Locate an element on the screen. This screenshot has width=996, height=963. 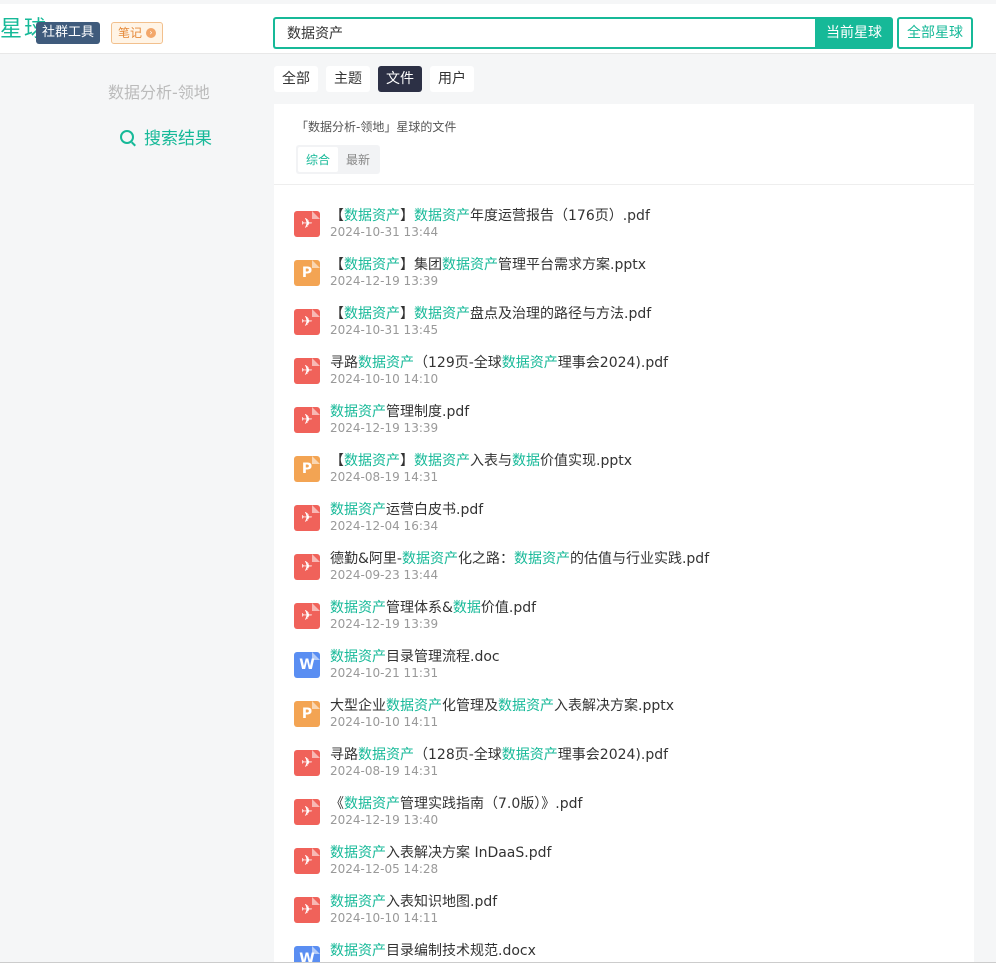
notes-label: 笔记 is located at coordinates (130, 33).